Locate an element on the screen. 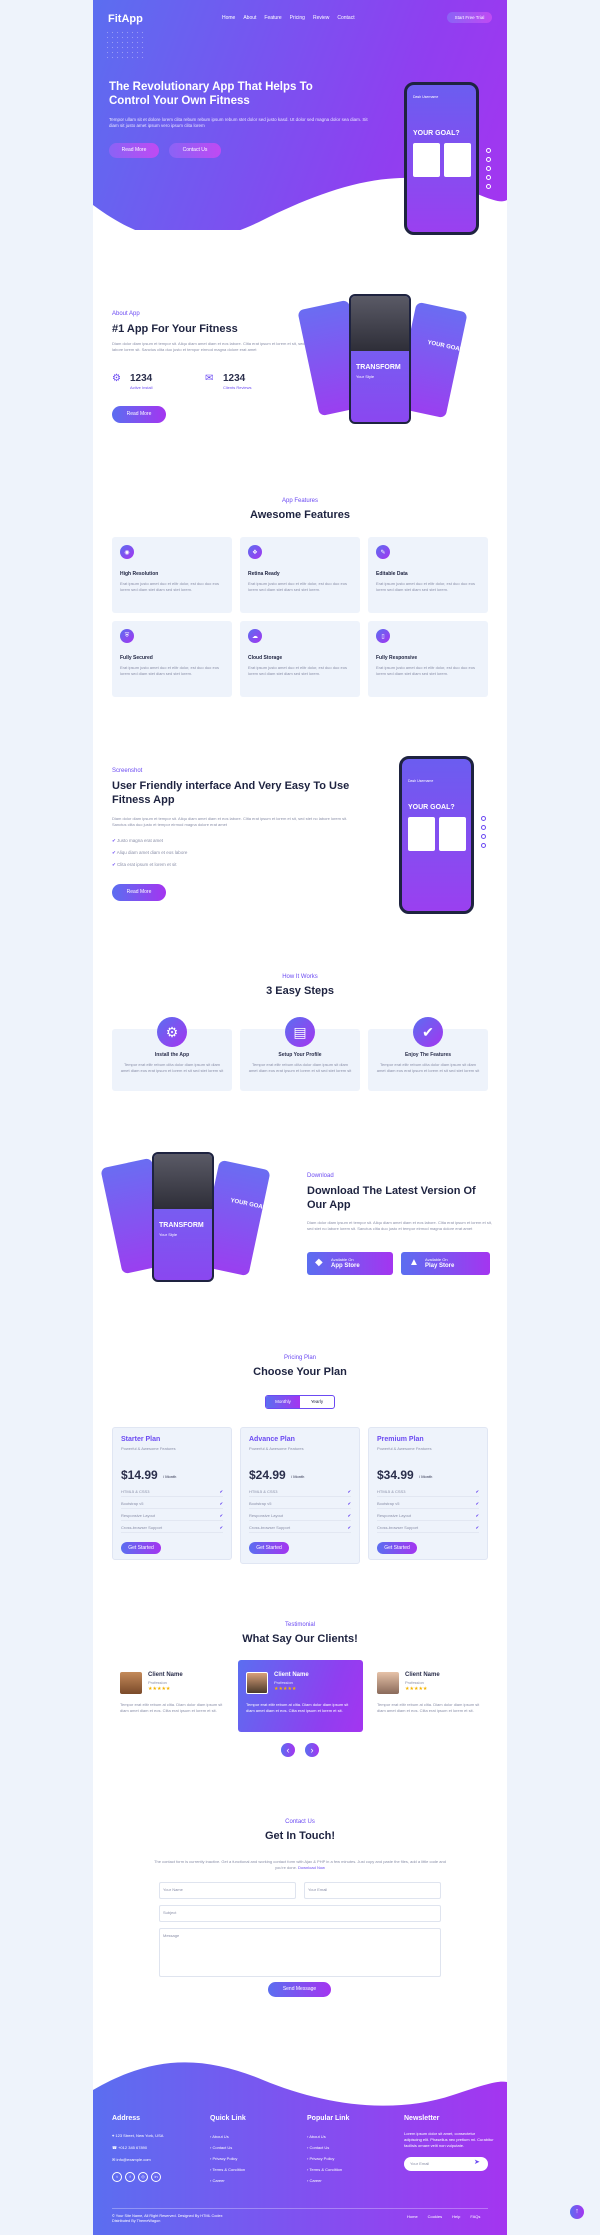  facebook-icon: f is located at coordinates (130, 2177).